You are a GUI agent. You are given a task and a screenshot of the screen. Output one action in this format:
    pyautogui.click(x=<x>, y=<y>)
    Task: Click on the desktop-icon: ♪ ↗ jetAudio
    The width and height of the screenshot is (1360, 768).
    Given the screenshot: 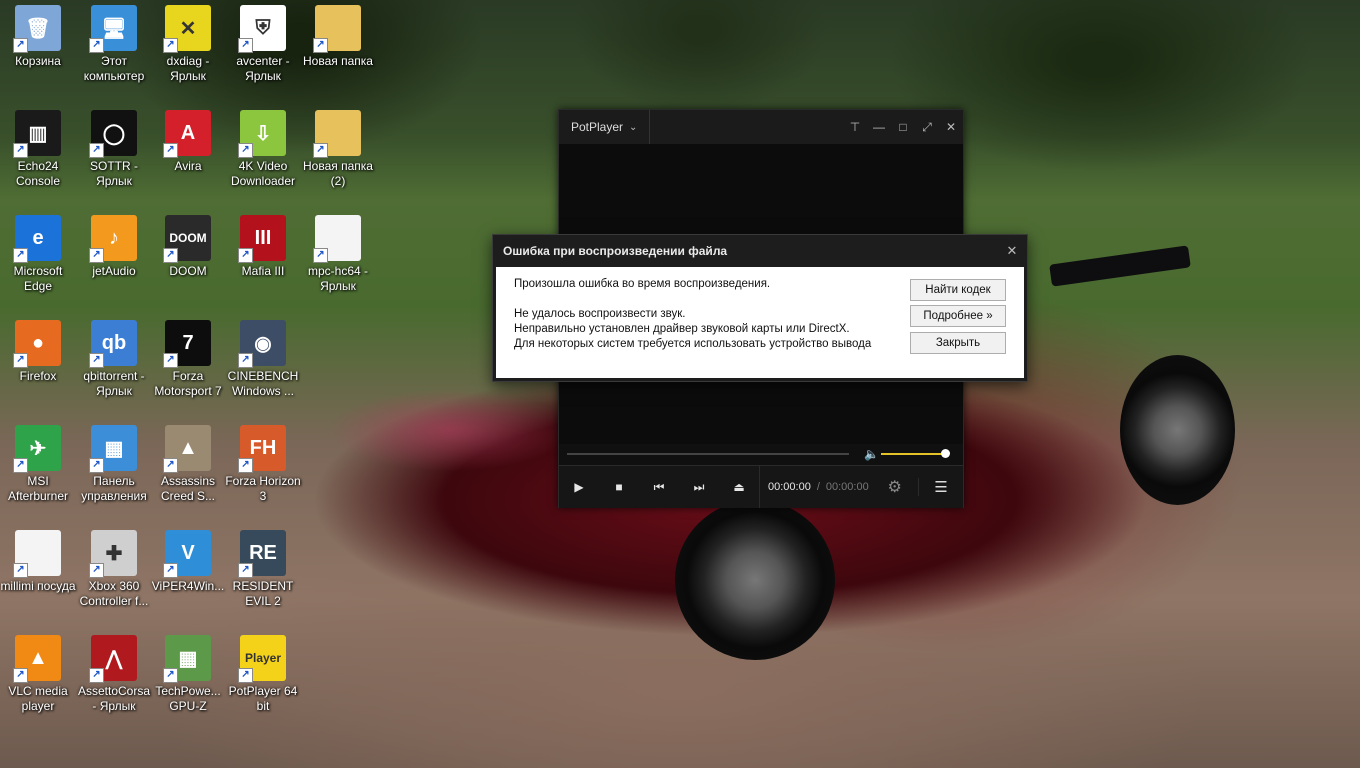 What is the action you would take?
    pyautogui.click(x=114, y=247)
    